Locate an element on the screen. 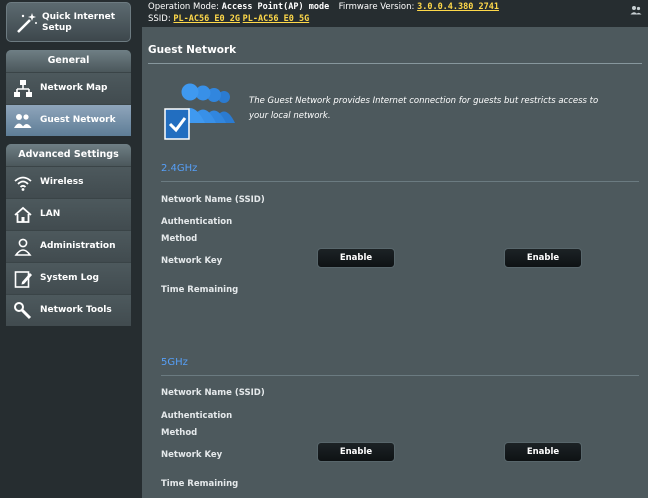  status-row-ssid: SSID: PL-AC56_E0_2G PL-AC56_E0_5G is located at coordinates (228, 19).